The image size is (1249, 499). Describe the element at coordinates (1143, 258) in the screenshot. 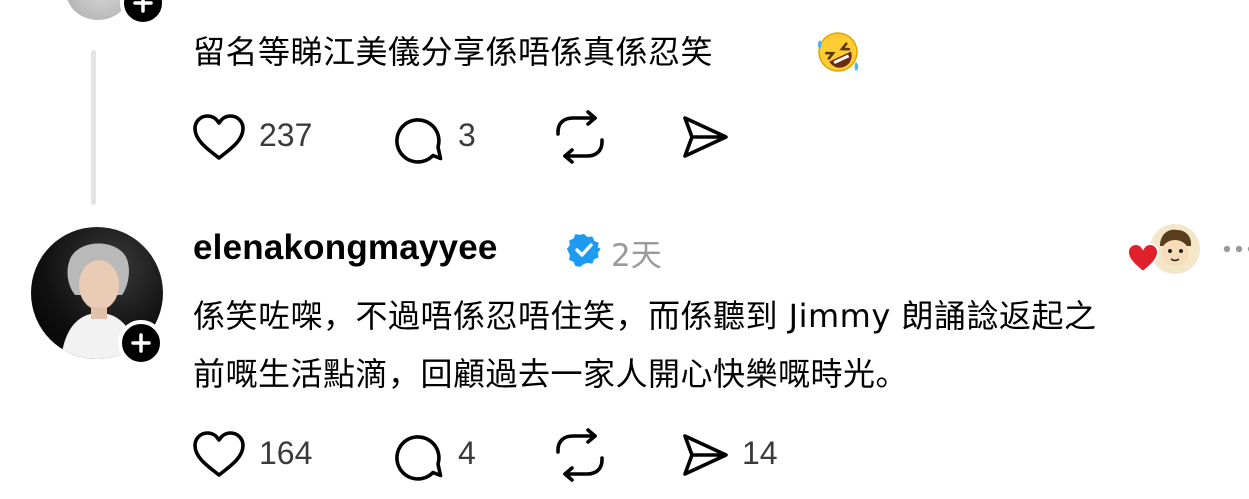

I see `heart-reaction-icon` at that location.